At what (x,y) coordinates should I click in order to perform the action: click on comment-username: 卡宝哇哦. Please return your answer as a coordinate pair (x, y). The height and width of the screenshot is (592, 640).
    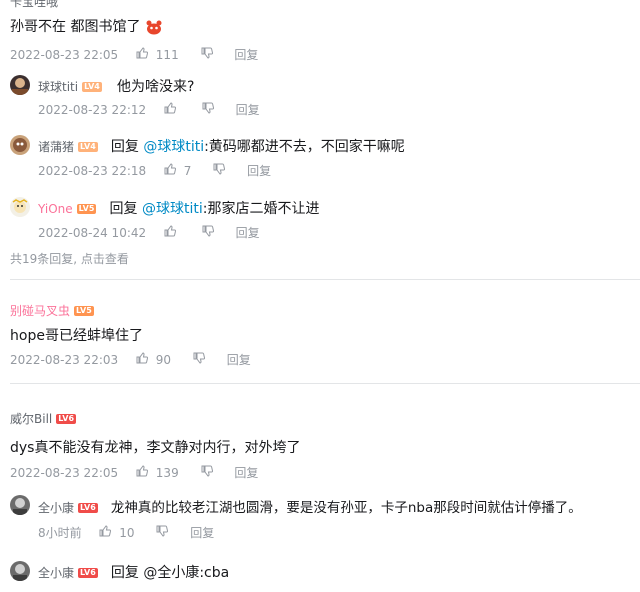
    Looking at the image, I should click on (34, 5).